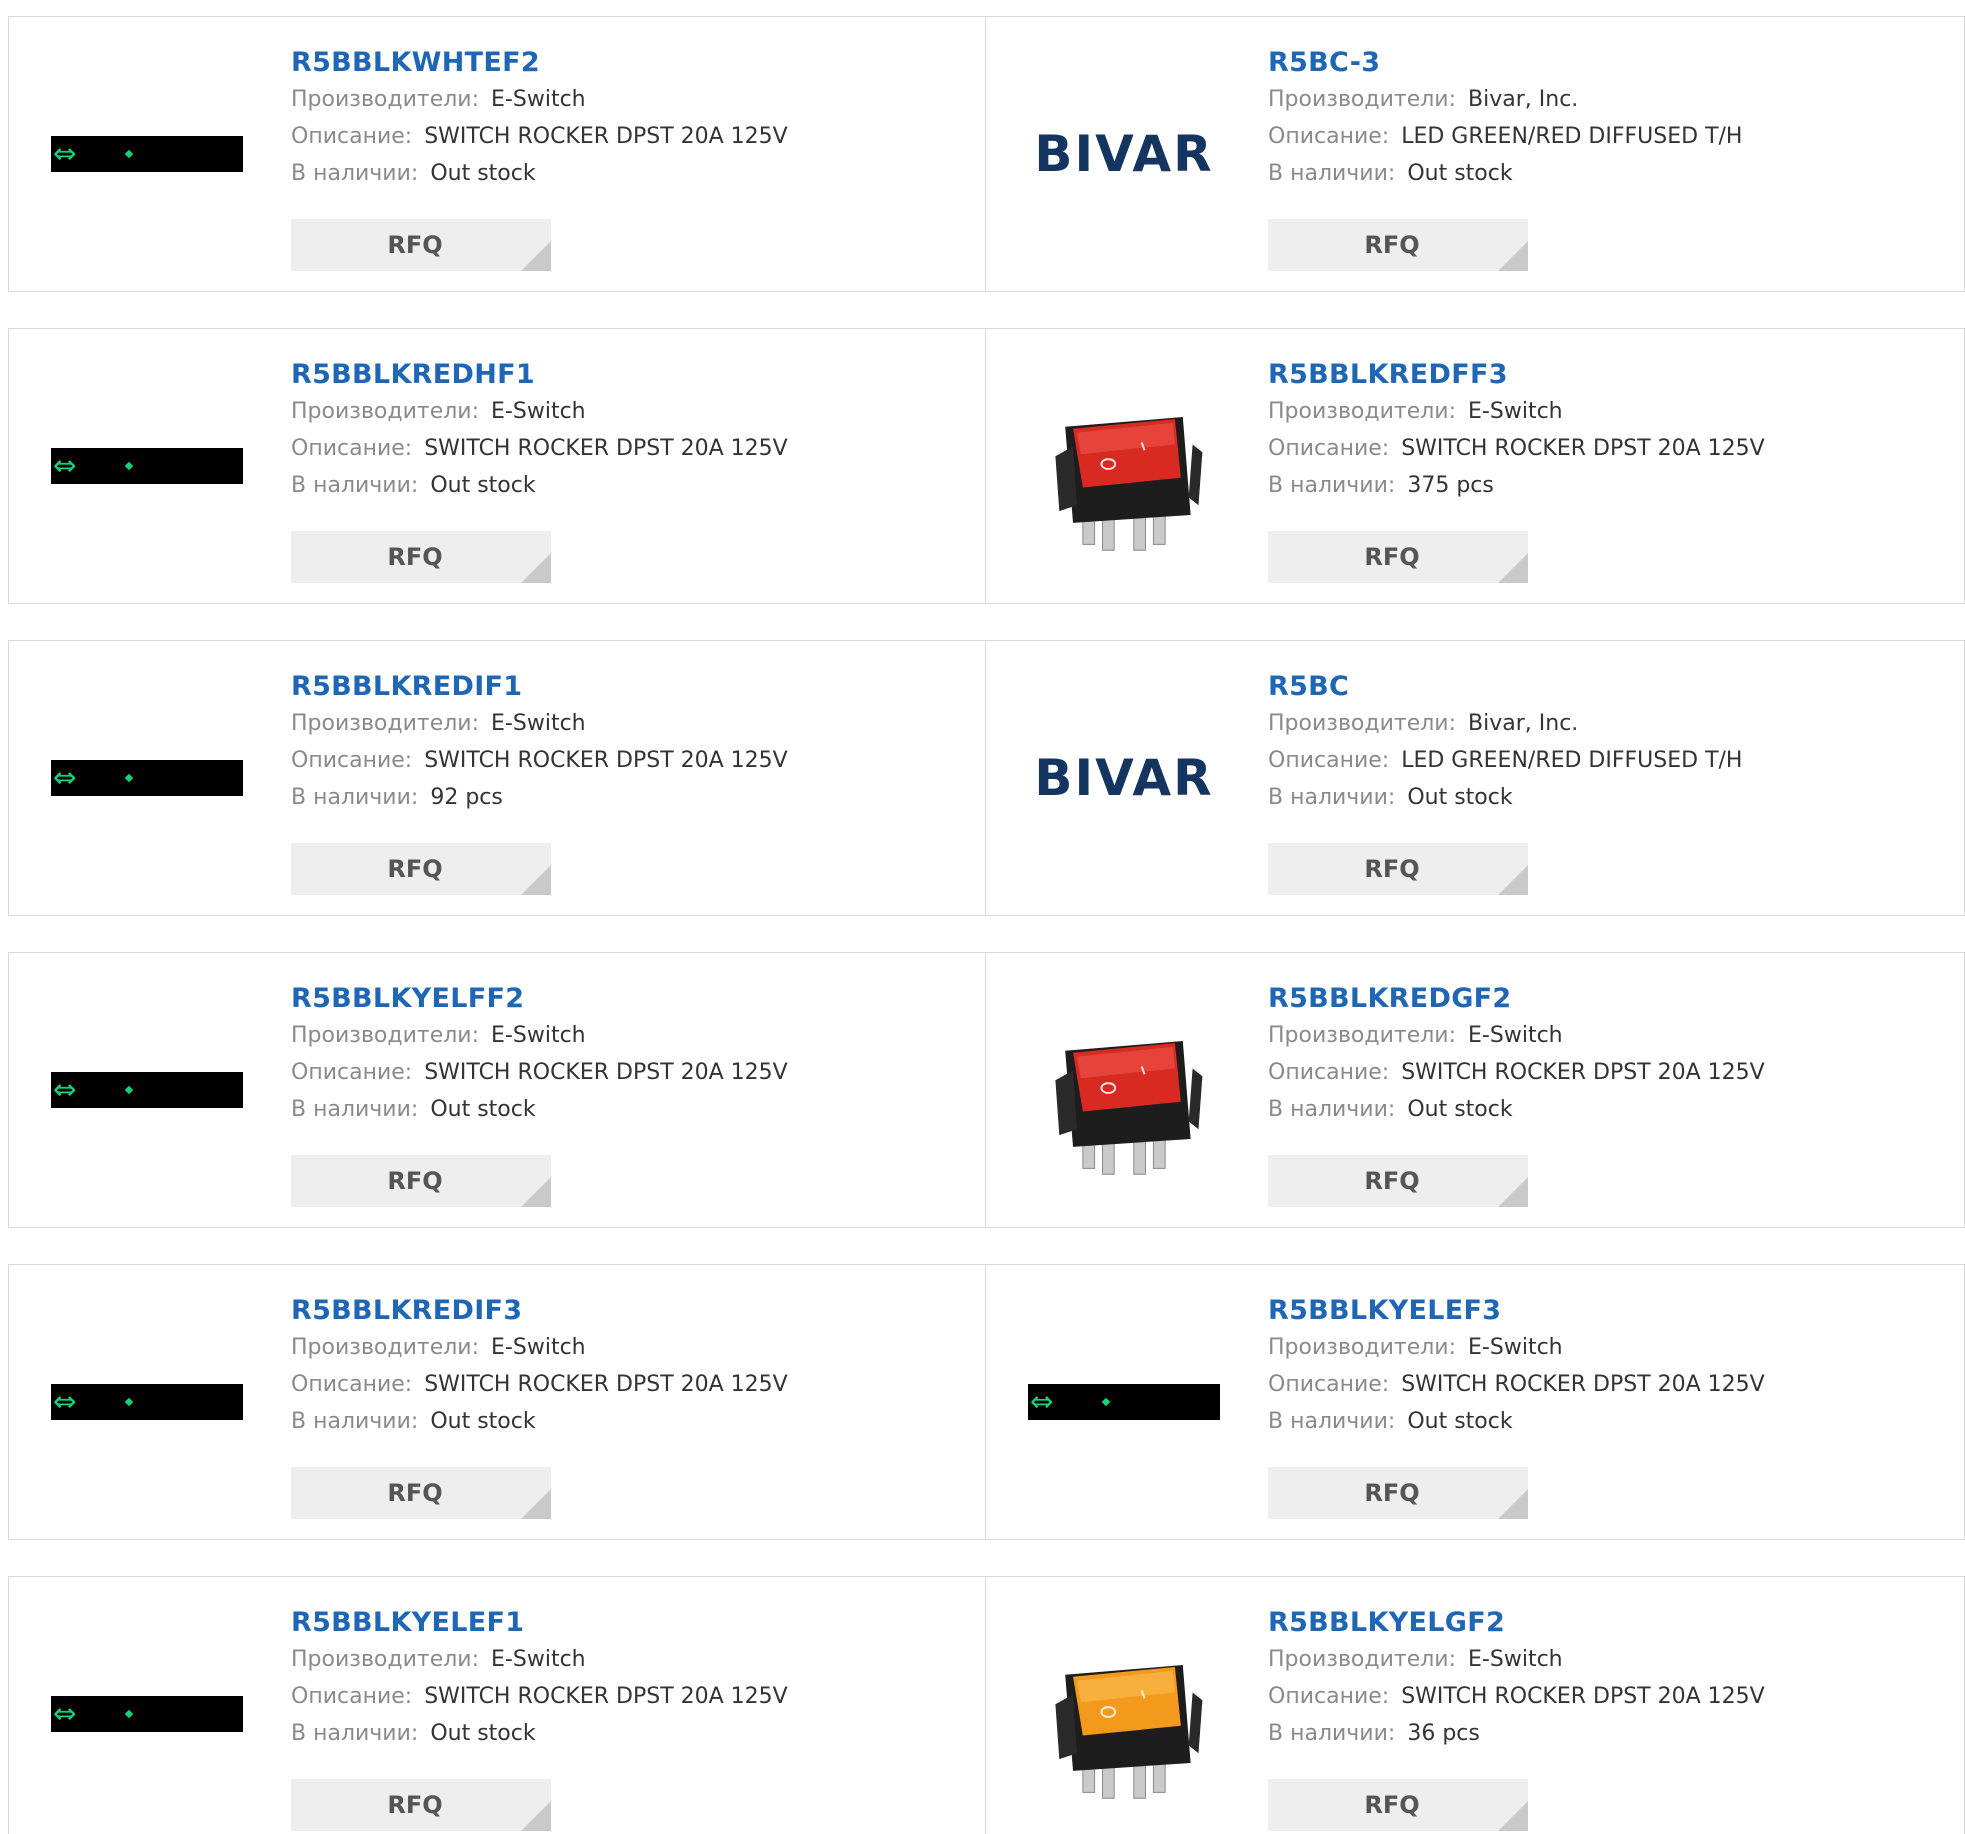 This screenshot has height=1834, width=1965. I want to click on part-number-link: R5BBLKWHTEF2, so click(628, 63).